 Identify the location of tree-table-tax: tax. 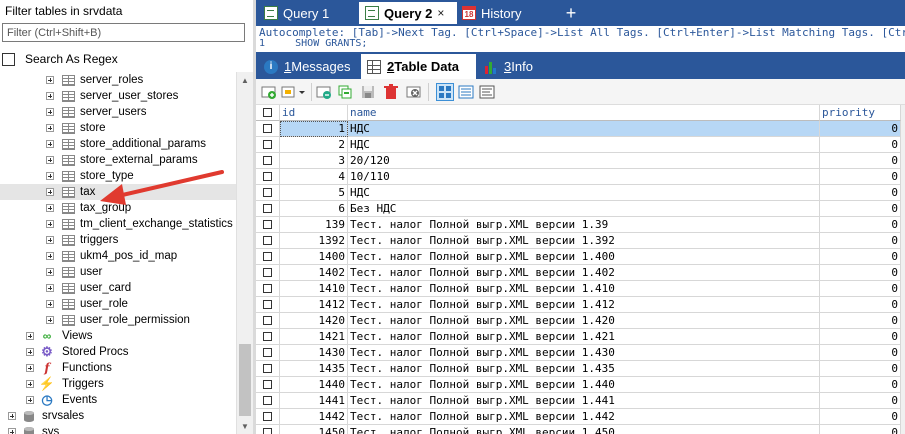
(118, 192).